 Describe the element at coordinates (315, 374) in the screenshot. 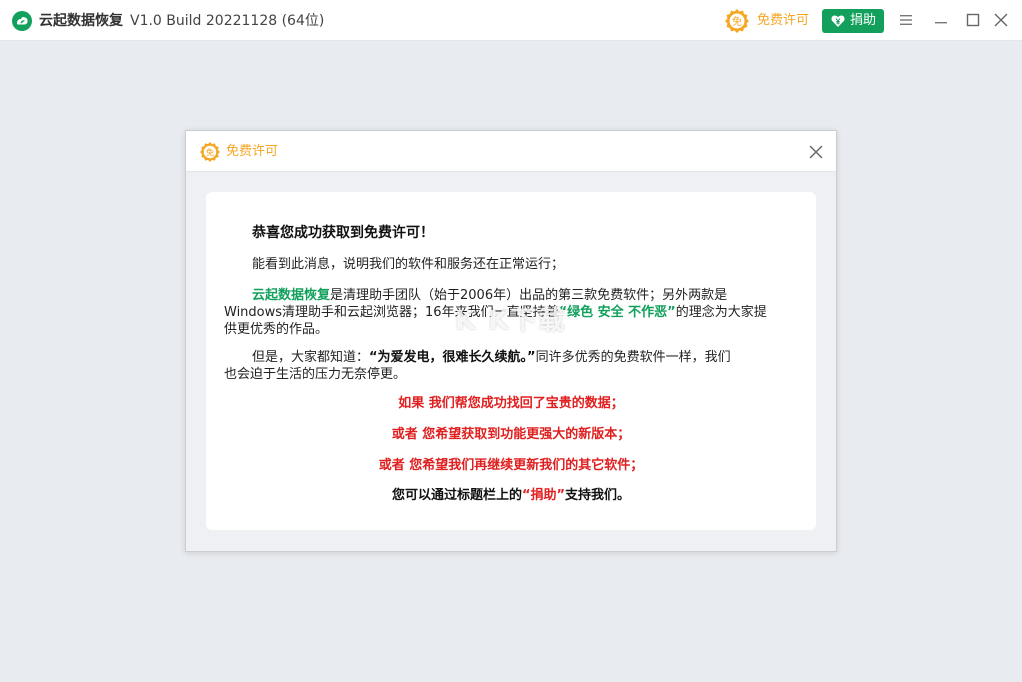

I see `appeal-line-2: 也会迫于生活的压力无奈停更。` at that location.